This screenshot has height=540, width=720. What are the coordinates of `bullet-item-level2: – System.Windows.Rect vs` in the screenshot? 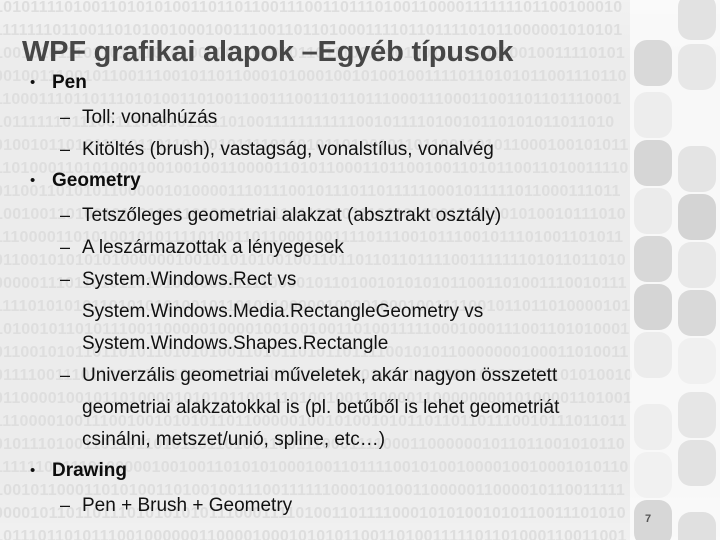 It's located at (342, 282).